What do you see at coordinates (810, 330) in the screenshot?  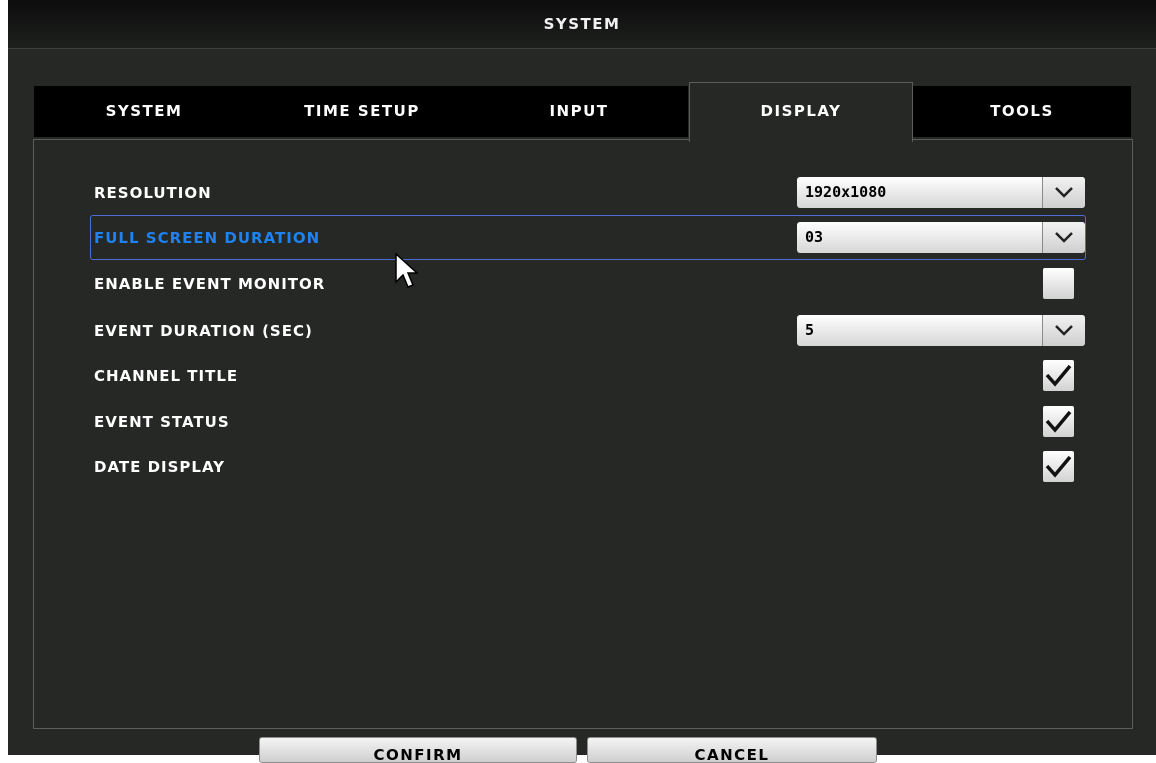 I see `event-duration-value: 5` at bounding box center [810, 330].